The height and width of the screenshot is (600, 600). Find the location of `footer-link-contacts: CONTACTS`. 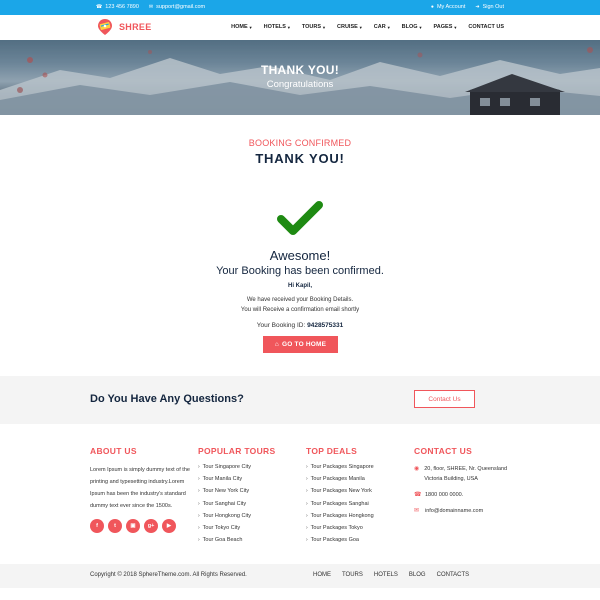

footer-link-contacts: CONTACTS is located at coordinates (453, 575).